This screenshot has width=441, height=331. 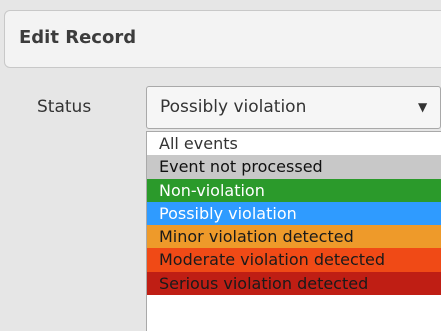 I want to click on status-select-value: Possibly violation, so click(x=233, y=107).